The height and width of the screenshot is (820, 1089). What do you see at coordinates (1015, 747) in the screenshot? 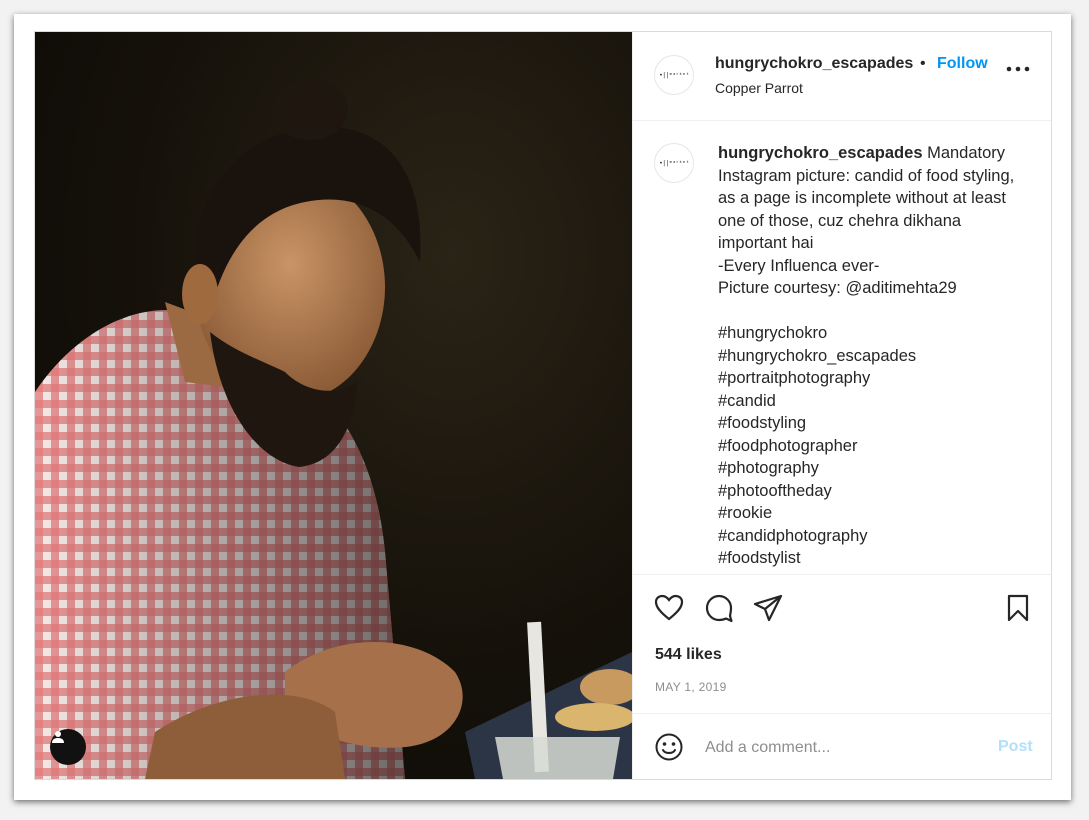
I see `post-comment-button: Post` at bounding box center [1015, 747].